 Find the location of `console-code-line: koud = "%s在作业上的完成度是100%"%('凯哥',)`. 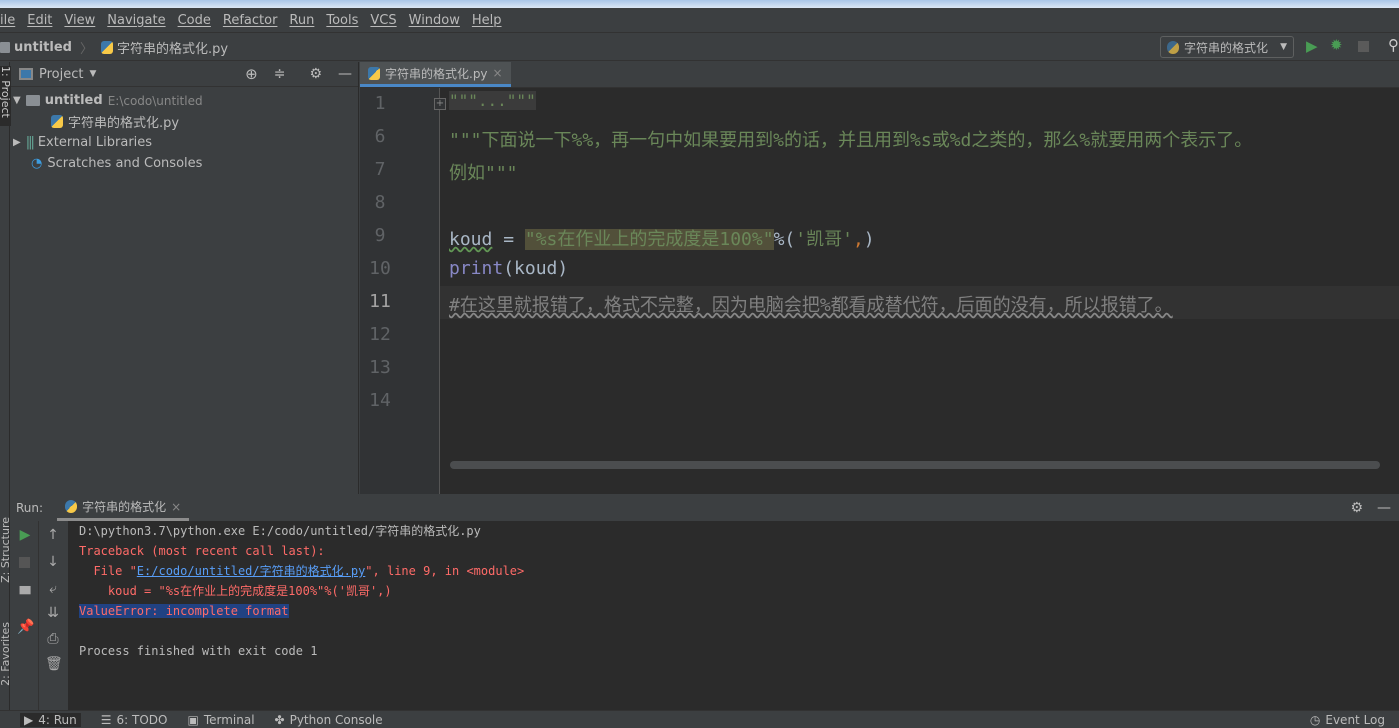

console-code-line: koud = "%s在作业上的完成度是100%"%('凯哥',) is located at coordinates (235, 591).